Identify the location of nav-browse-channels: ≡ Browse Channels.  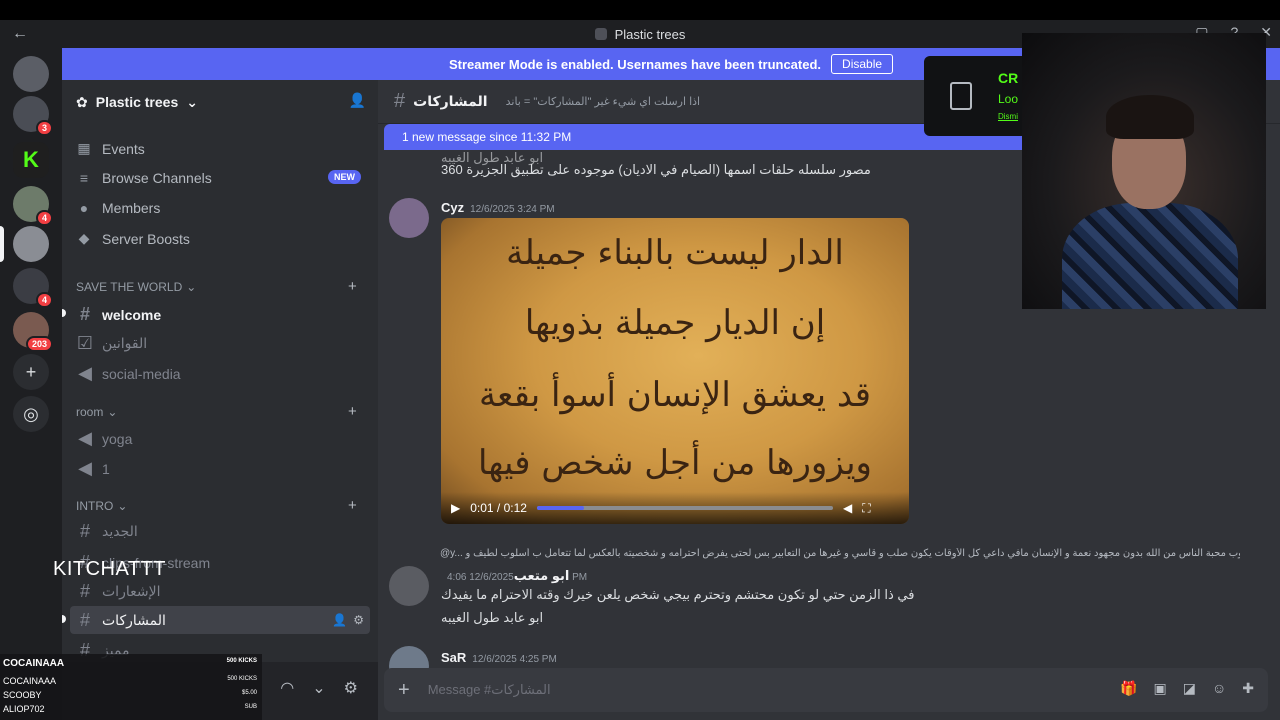
(144, 178).